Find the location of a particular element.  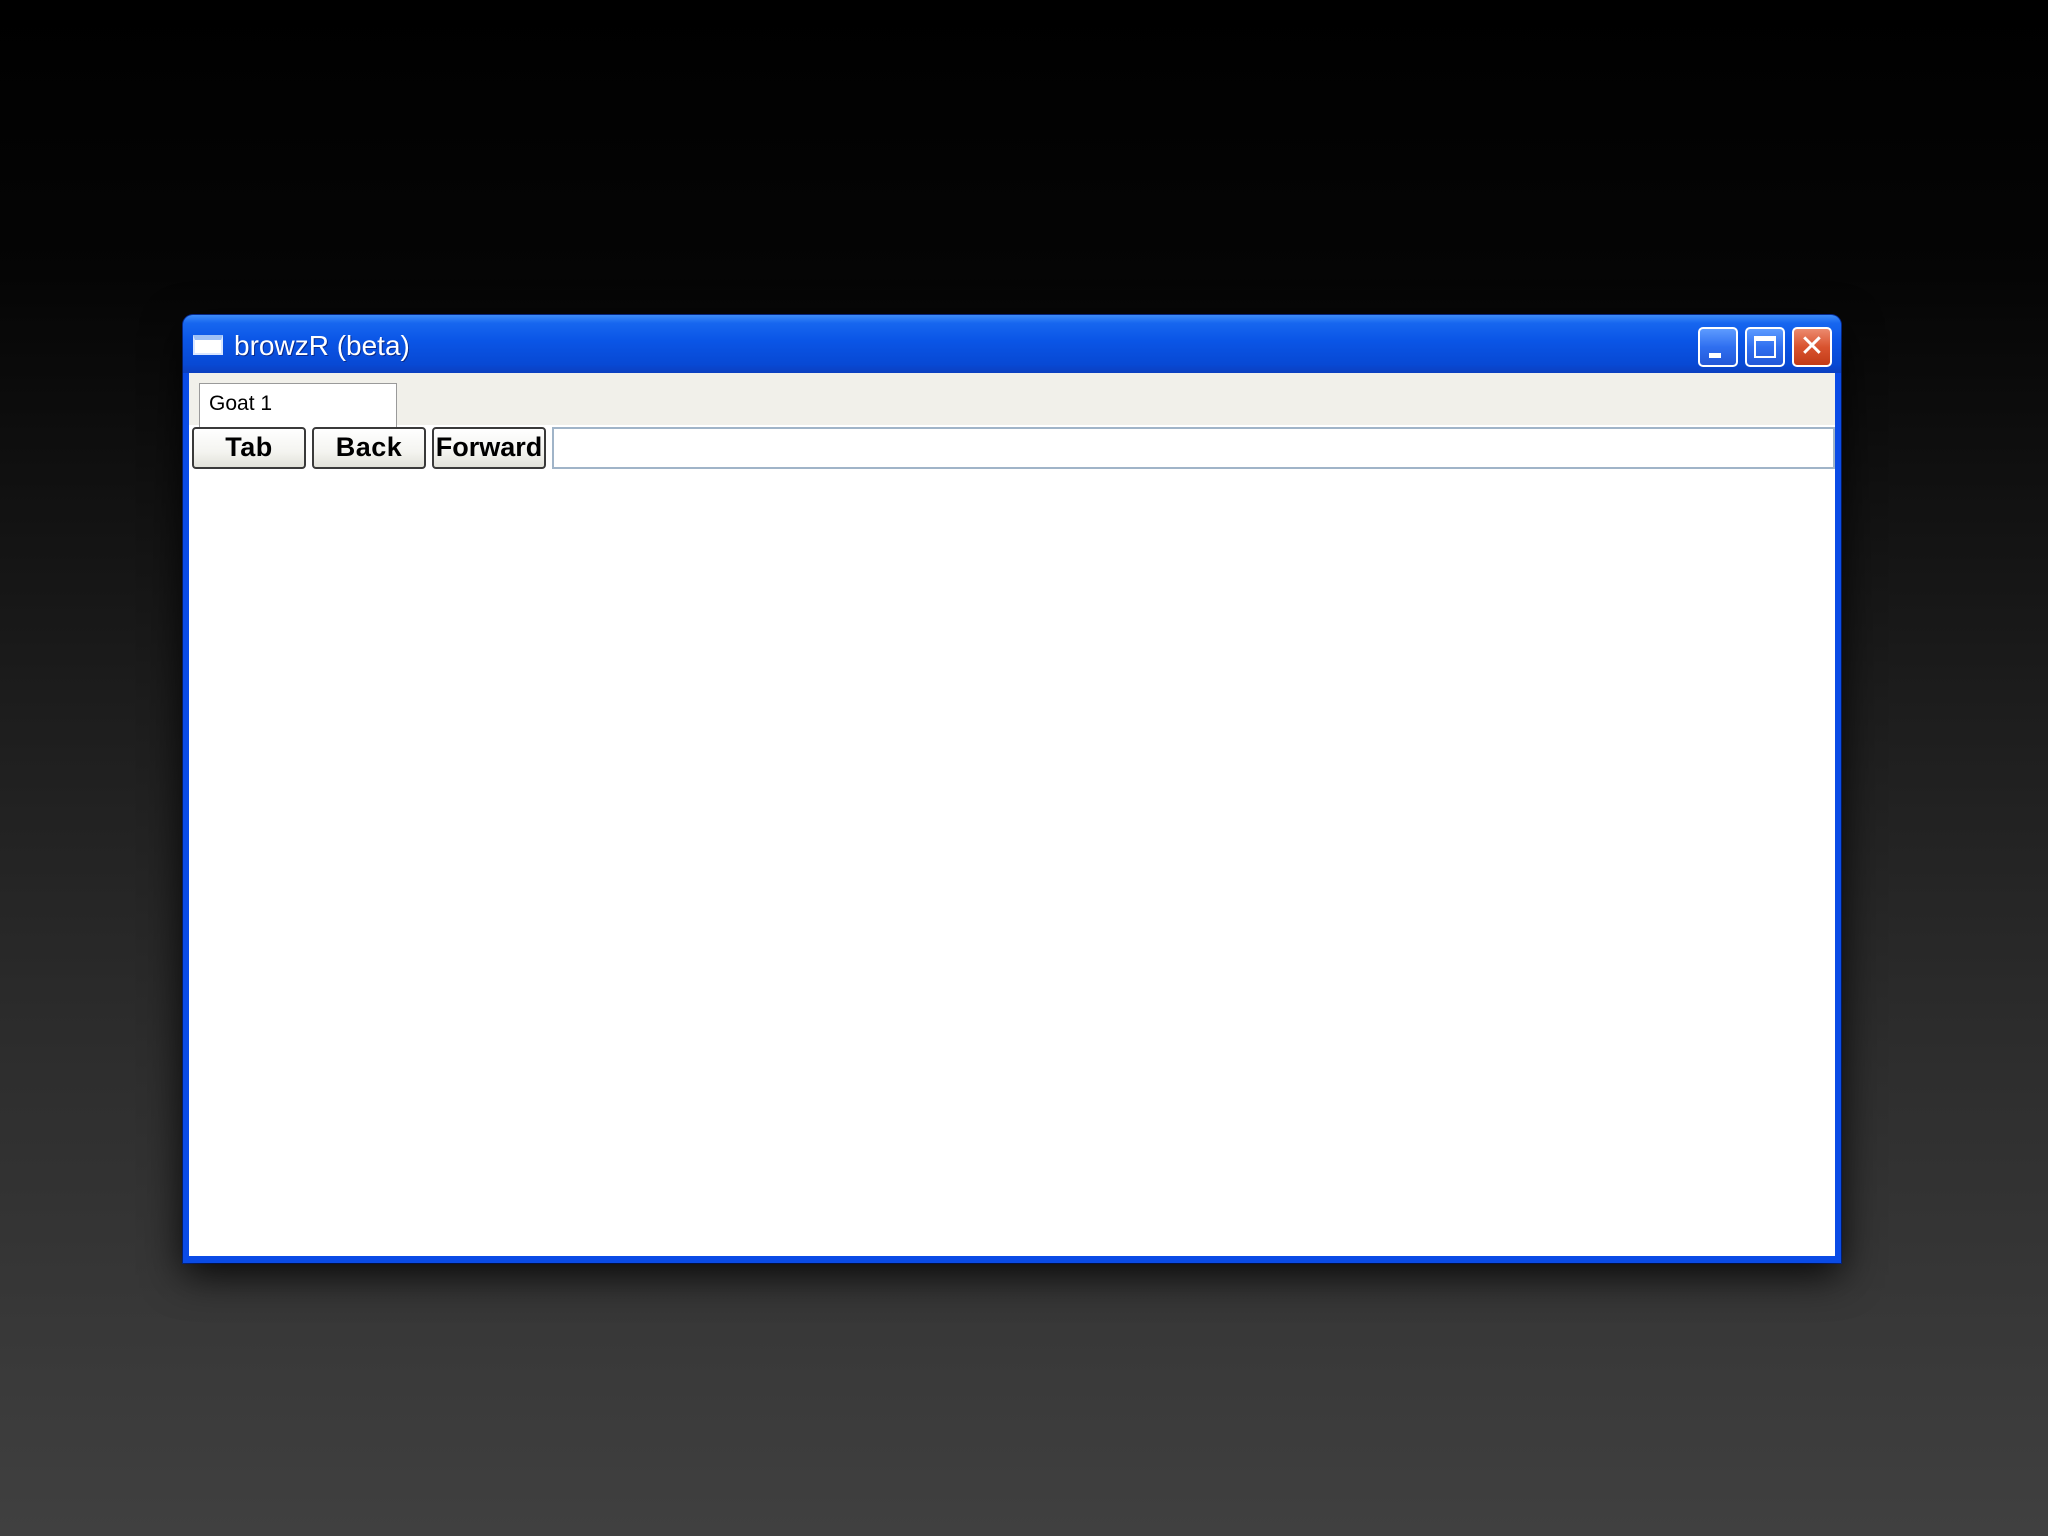

title-bar: browzR (beta) ✕ is located at coordinates (1012, 344).